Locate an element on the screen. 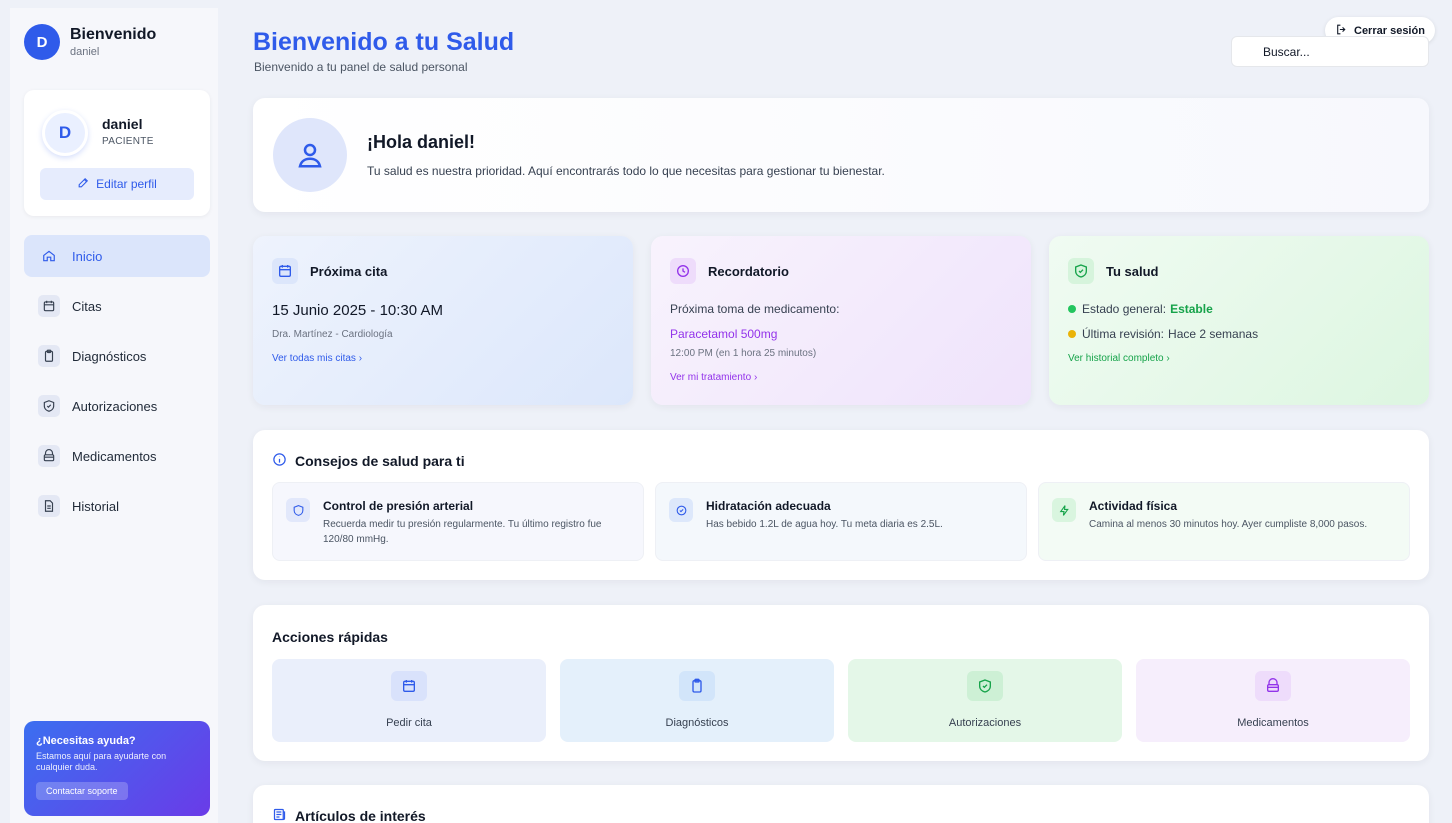 The width and height of the screenshot is (1452, 823). action-label: Diagnósticos is located at coordinates (697, 723).